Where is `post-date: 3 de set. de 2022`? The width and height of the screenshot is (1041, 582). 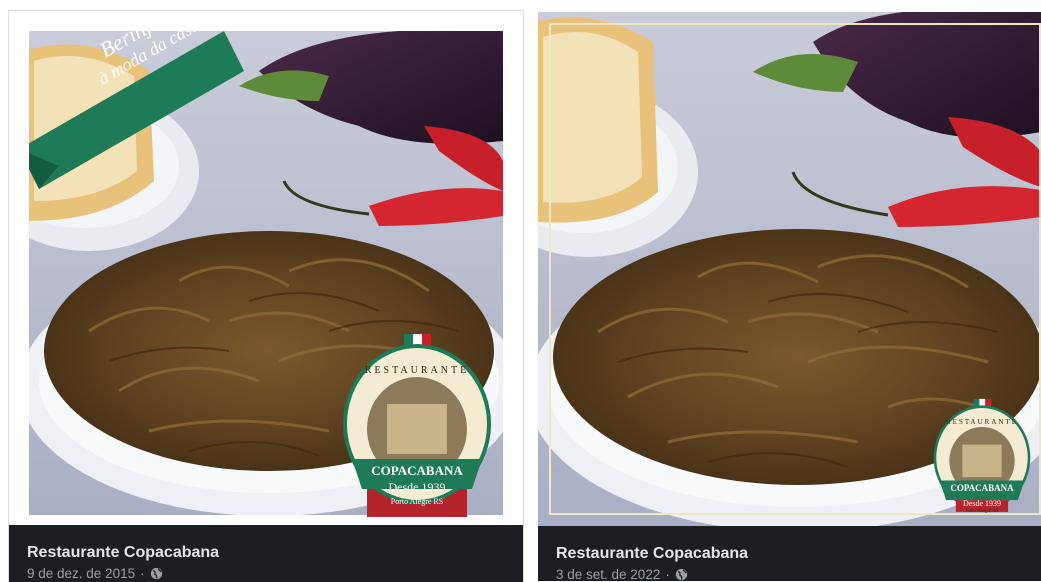
post-date: 3 de set. de 2022 is located at coordinates (608, 574).